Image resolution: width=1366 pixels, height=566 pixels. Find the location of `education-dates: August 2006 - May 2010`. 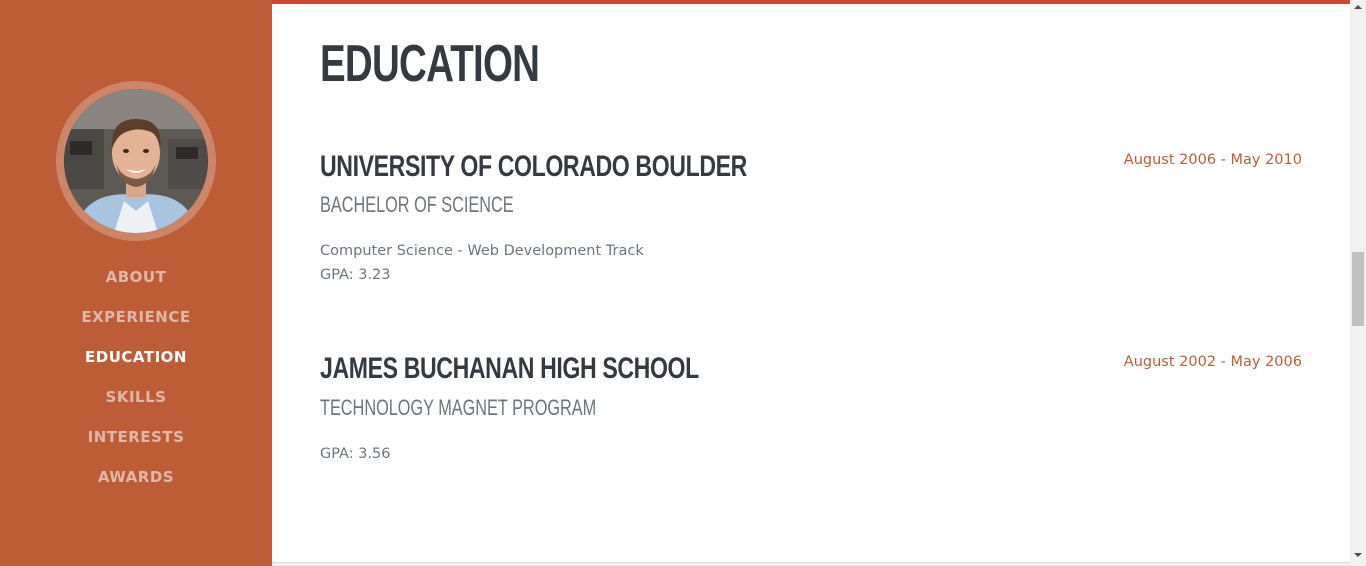

education-dates: August 2006 - May 2010 is located at coordinates (1212, 160).